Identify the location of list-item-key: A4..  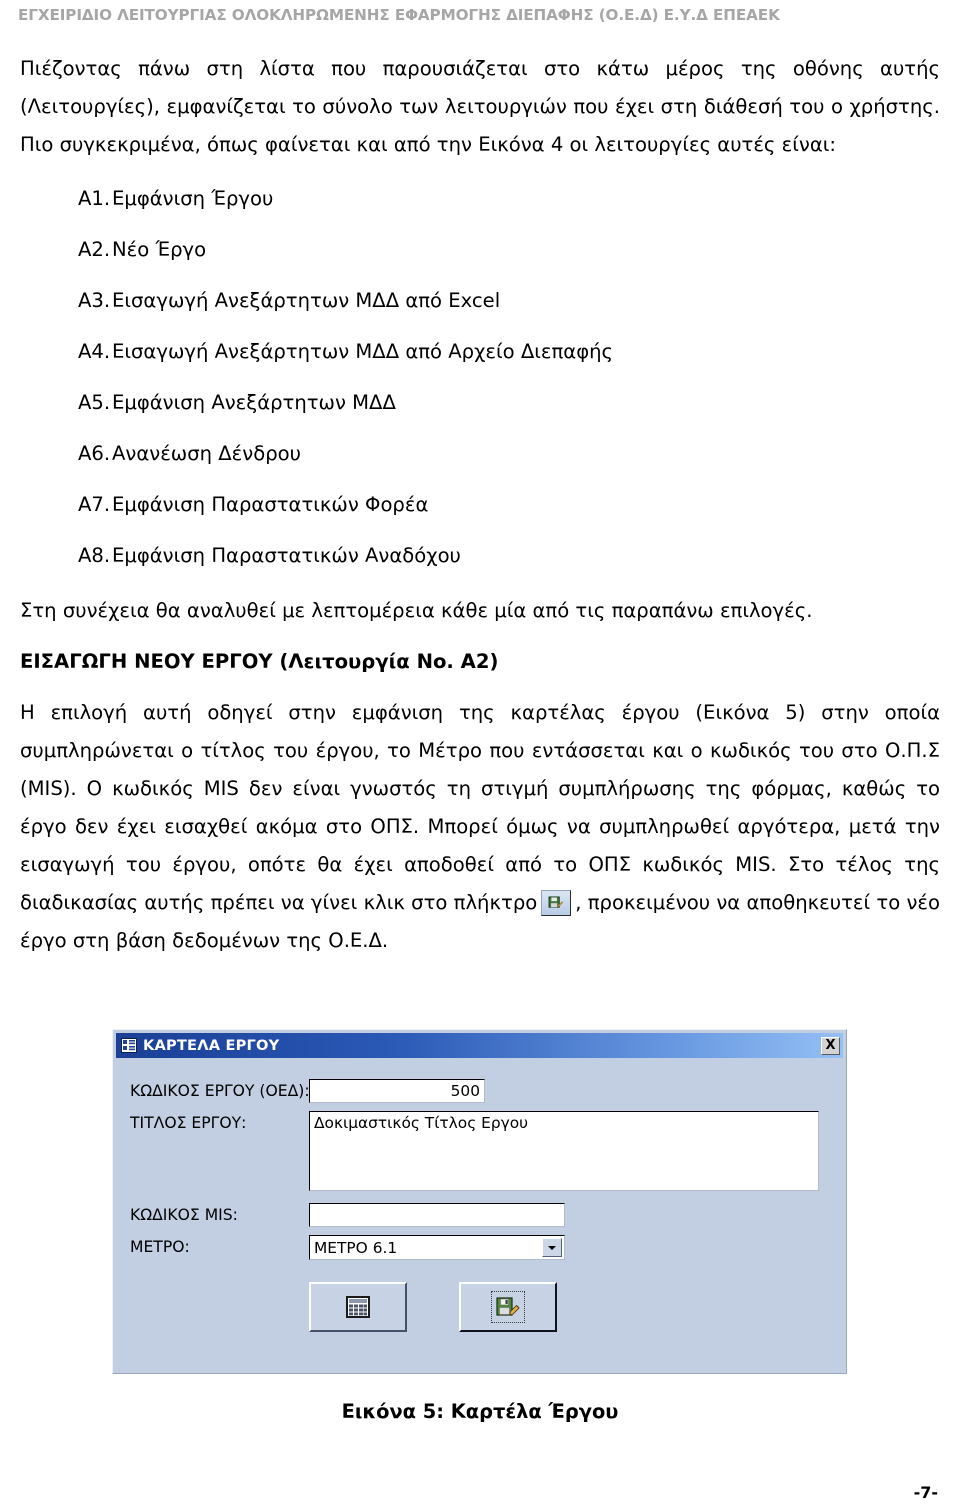
(94, 351).